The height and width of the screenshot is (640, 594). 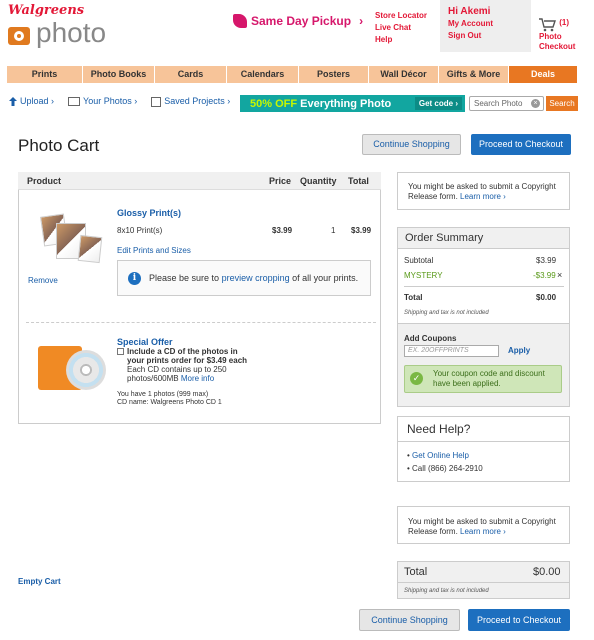 I want to click on call-number: Call (866) 264-2910, so click(x=447, y=468).